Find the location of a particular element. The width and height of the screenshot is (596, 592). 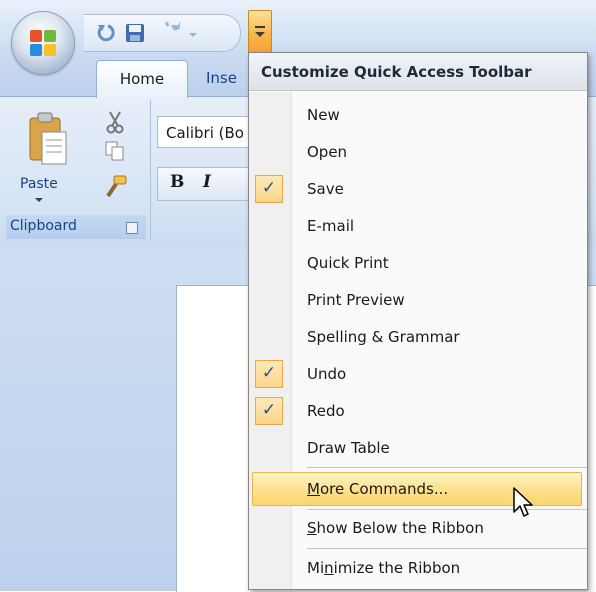

menu-item-quick-print: Quick Print is located at coordinates (418, 263).